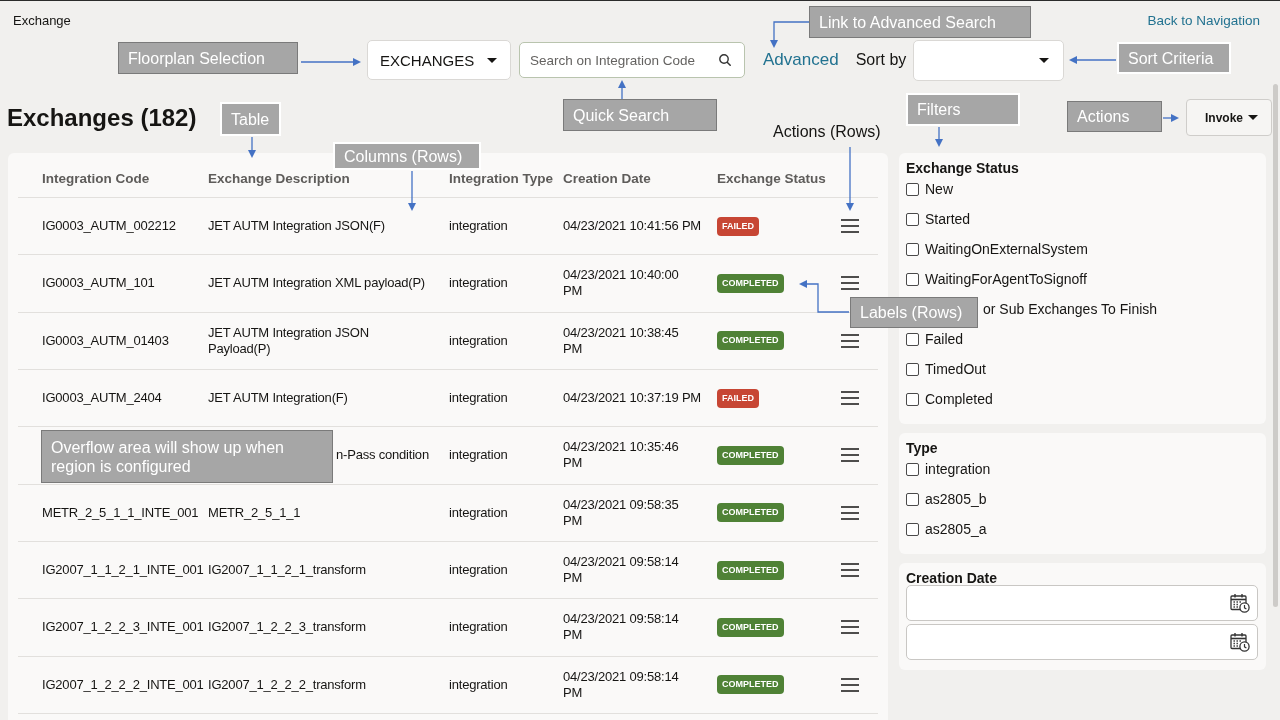 The width and height of the screenshot is (1280, 720). Describe the element at coordinates (952, 578) in the screenshot. I see `filter-title: Creation Date` at that location.